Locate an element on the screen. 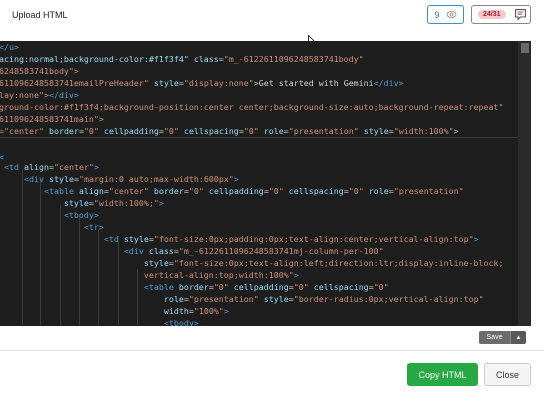 Image resolution: width=544 pixels, height=400 pixels. save-button: Save is located at coordinates (494, 337).